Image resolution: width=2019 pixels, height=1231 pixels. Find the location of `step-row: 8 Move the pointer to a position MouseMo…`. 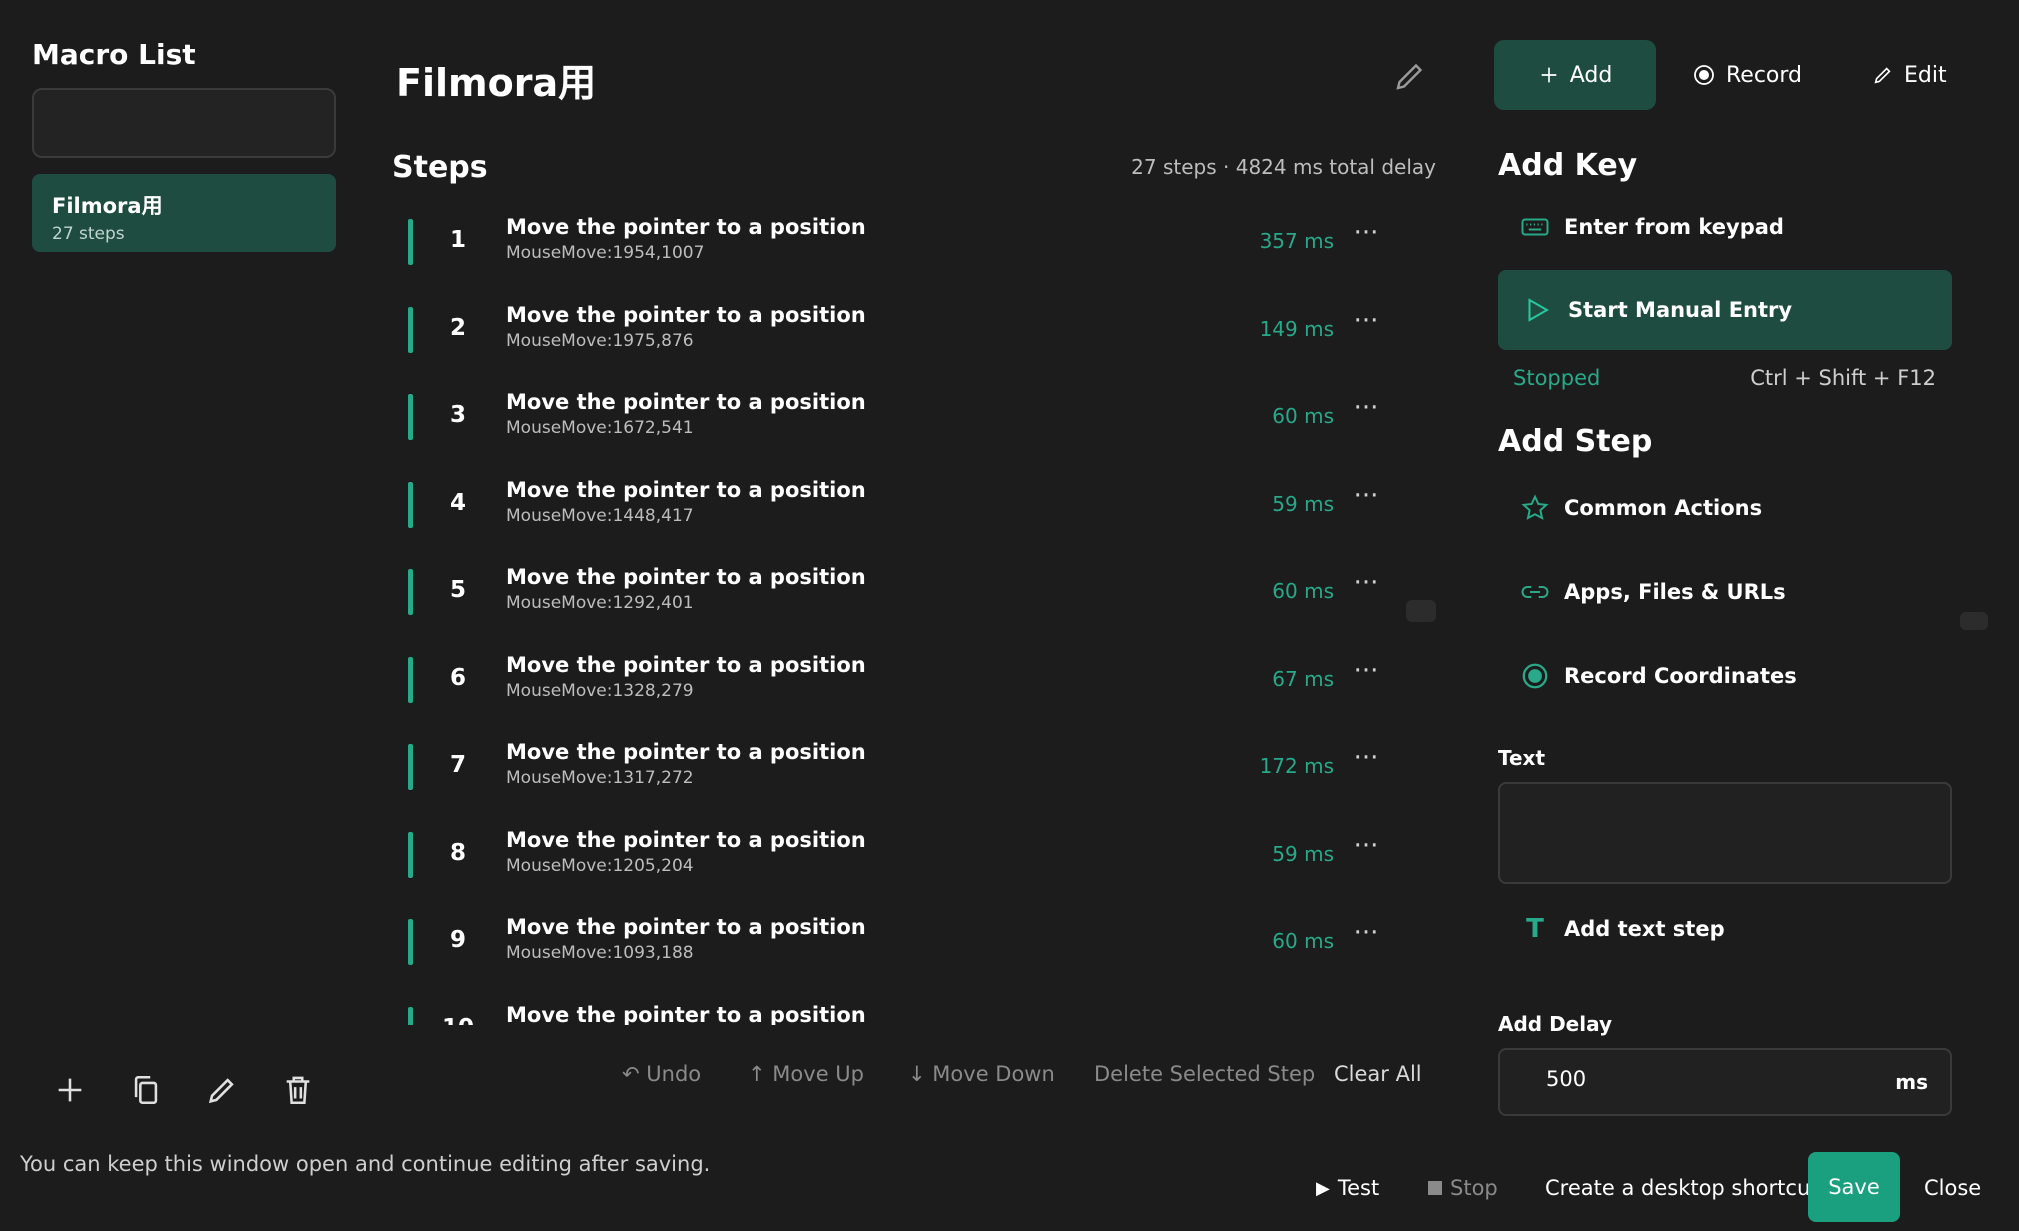

step-row: 8 Move the pointer to a position MouseMo… is located at coordinates (896, 856).